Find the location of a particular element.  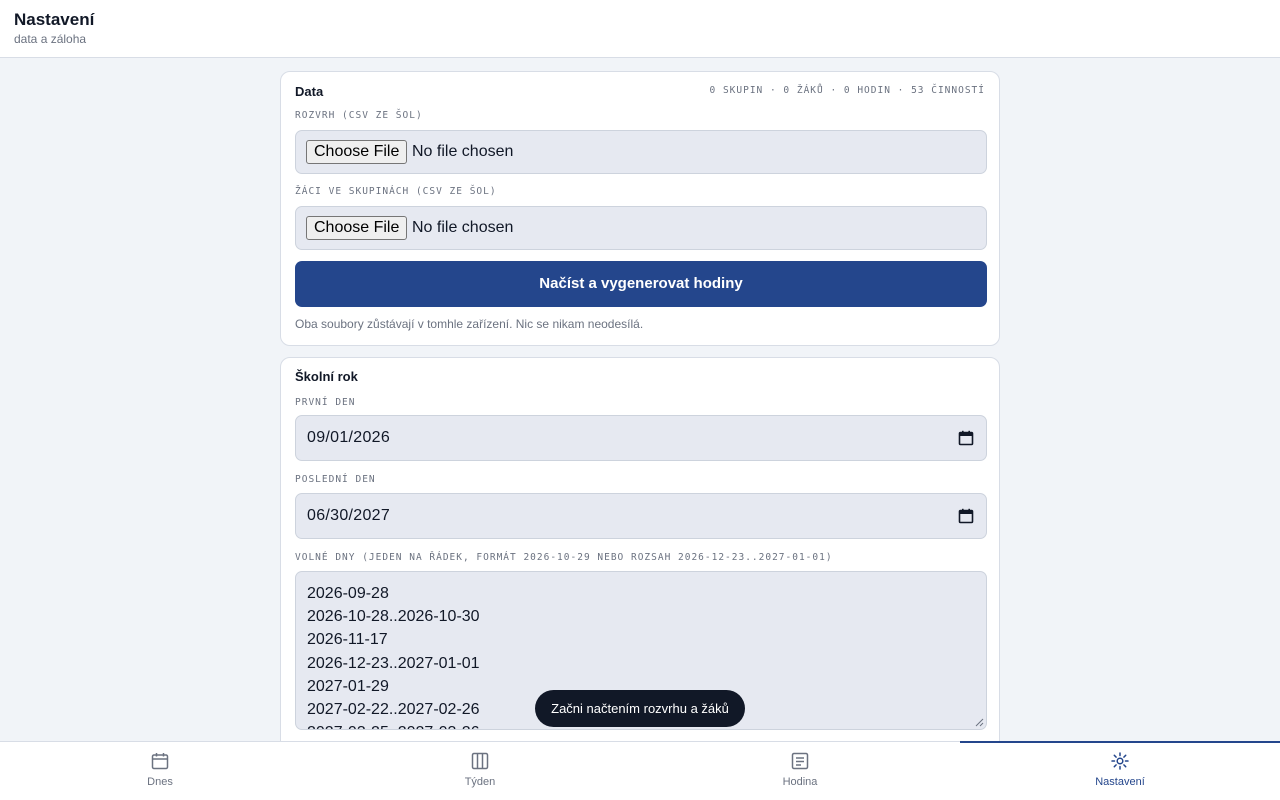

nav-item-hodina: Hodina is located at coordinates (800, 771).